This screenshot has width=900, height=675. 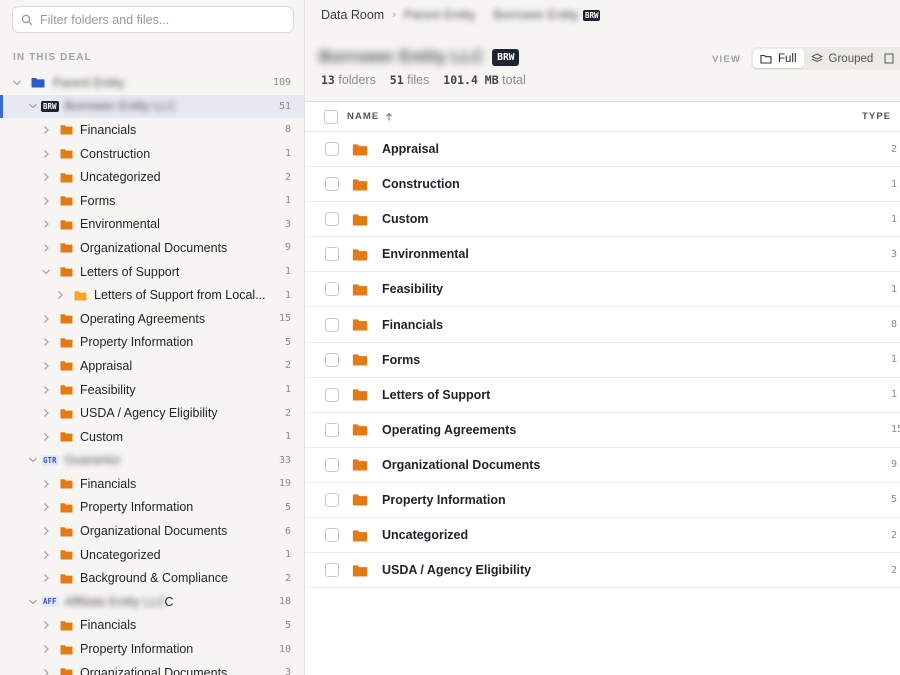 I want to click on search-box, so click(x=153, y=19).